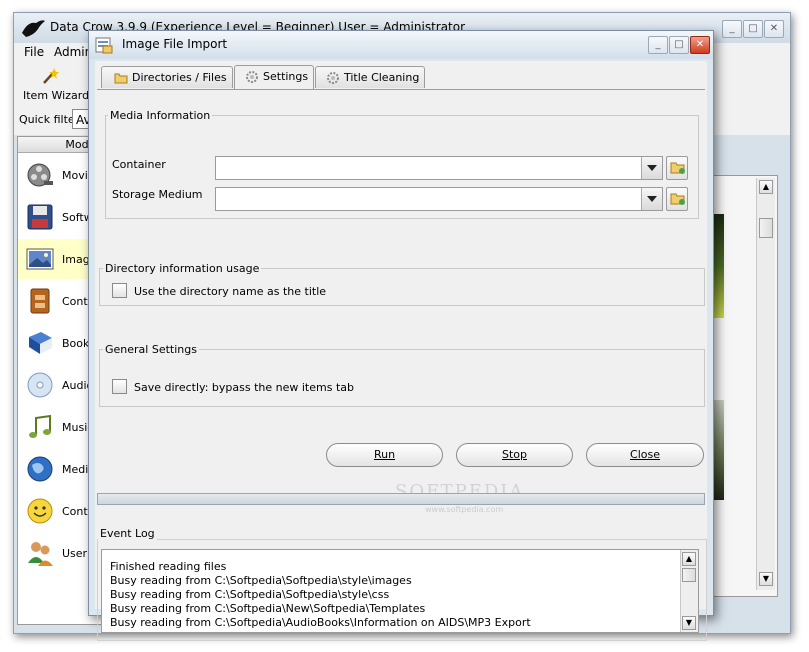 Image resolution: width=809 pixels, height=652 pixels. I want to click on use-directory-name-label: Use the directory name as the title, so click(230, 291).